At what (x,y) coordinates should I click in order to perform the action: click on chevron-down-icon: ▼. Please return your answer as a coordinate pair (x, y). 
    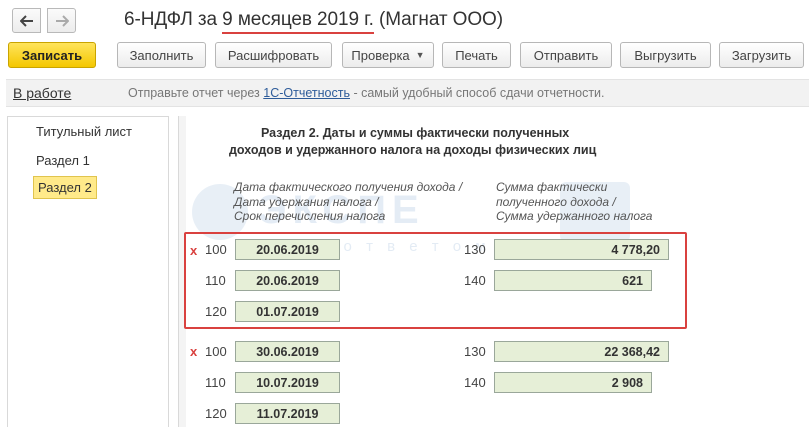
    Looking at the image, I should click on (420, 55).